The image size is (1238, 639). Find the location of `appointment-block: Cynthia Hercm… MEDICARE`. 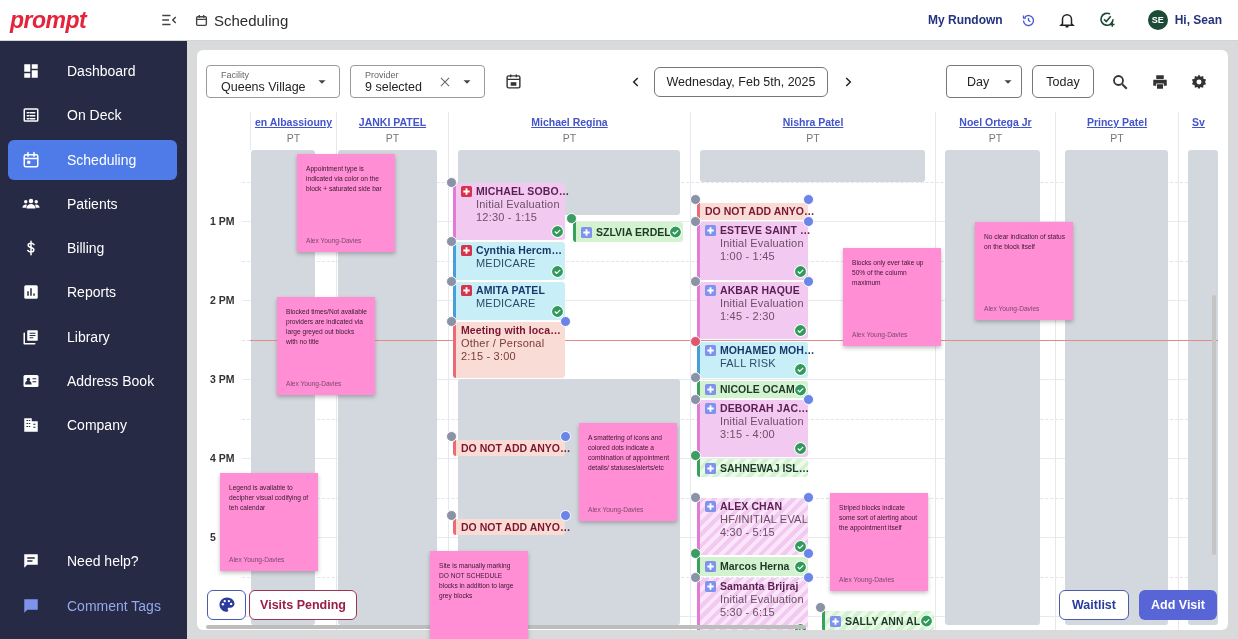

appointment-block: Cynthia Hercm… MEDICARE is located at coordinates (509, 261).